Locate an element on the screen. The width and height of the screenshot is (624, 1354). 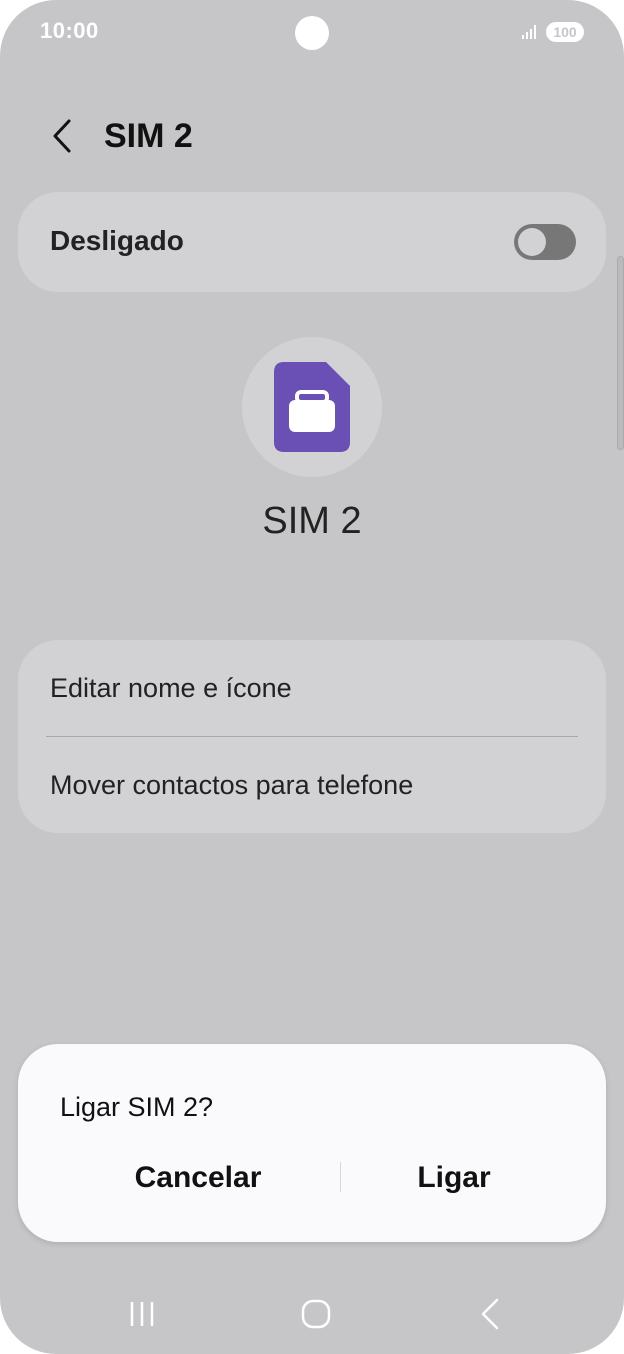
option-label: Editar nome e ícone is located at coordinates (171, 687).